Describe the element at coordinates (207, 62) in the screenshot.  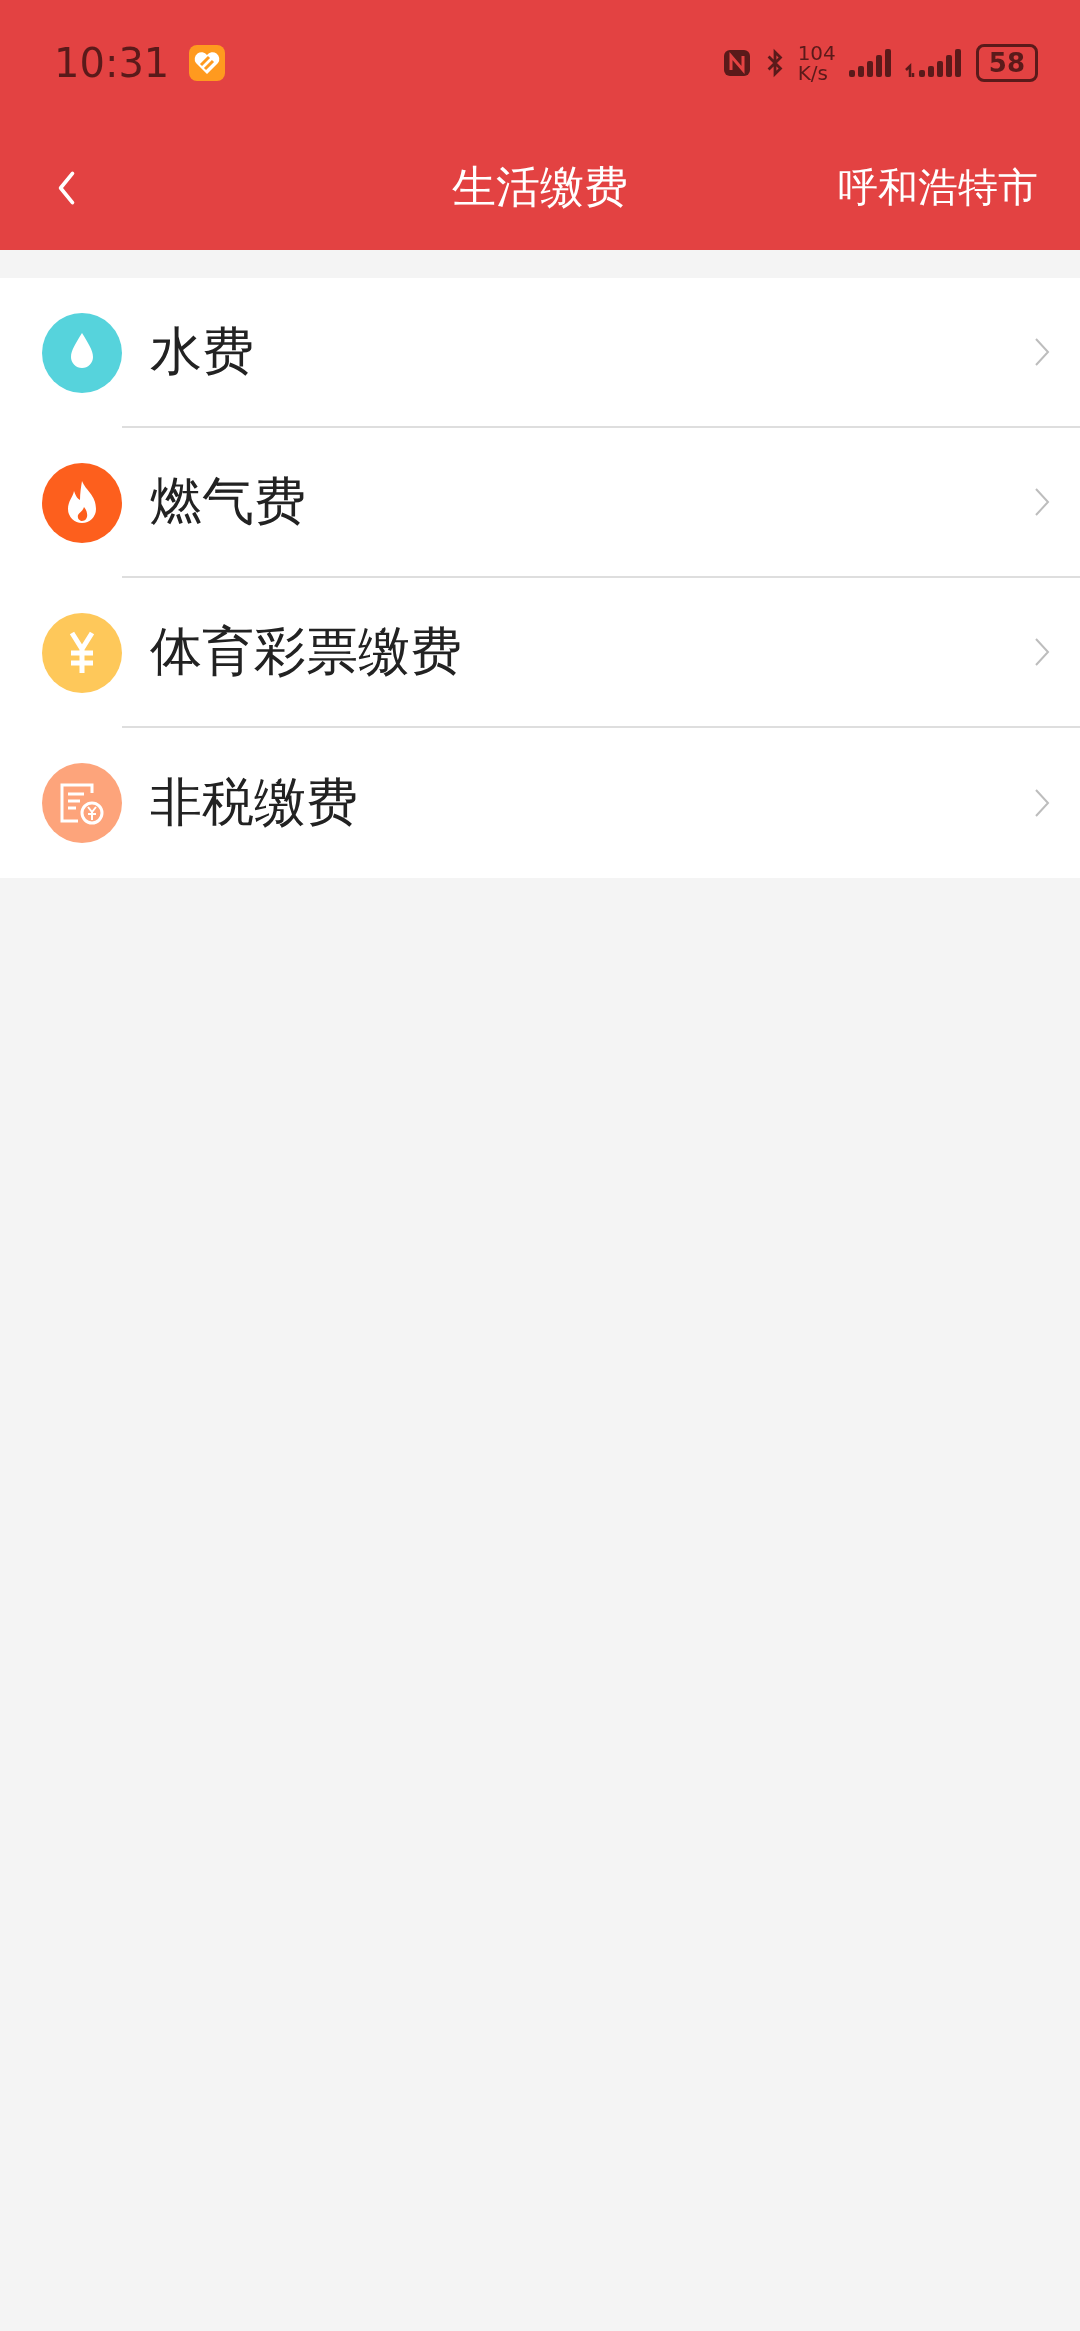
I see `app-notification-icon` at that location.